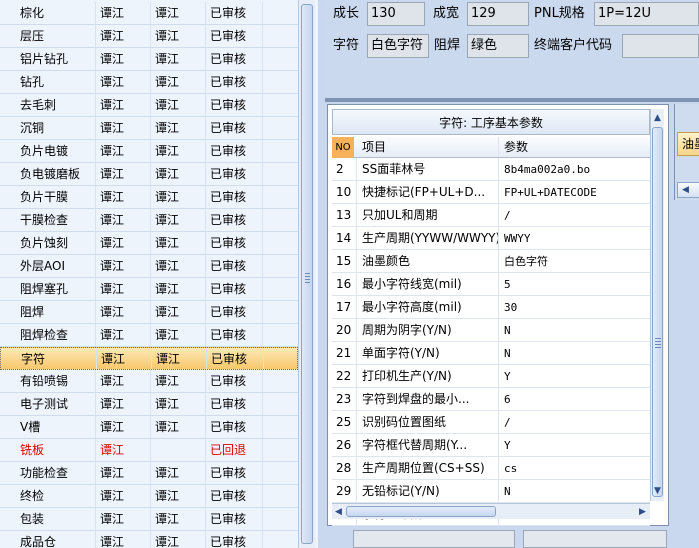 The height and width of the screenshot is (548, 699). What do you see at coordinates (491, 353) in the screenshot?
I see `parameter-row: 21 单面字符(Y/N) N` at bounding box center [491, 353].